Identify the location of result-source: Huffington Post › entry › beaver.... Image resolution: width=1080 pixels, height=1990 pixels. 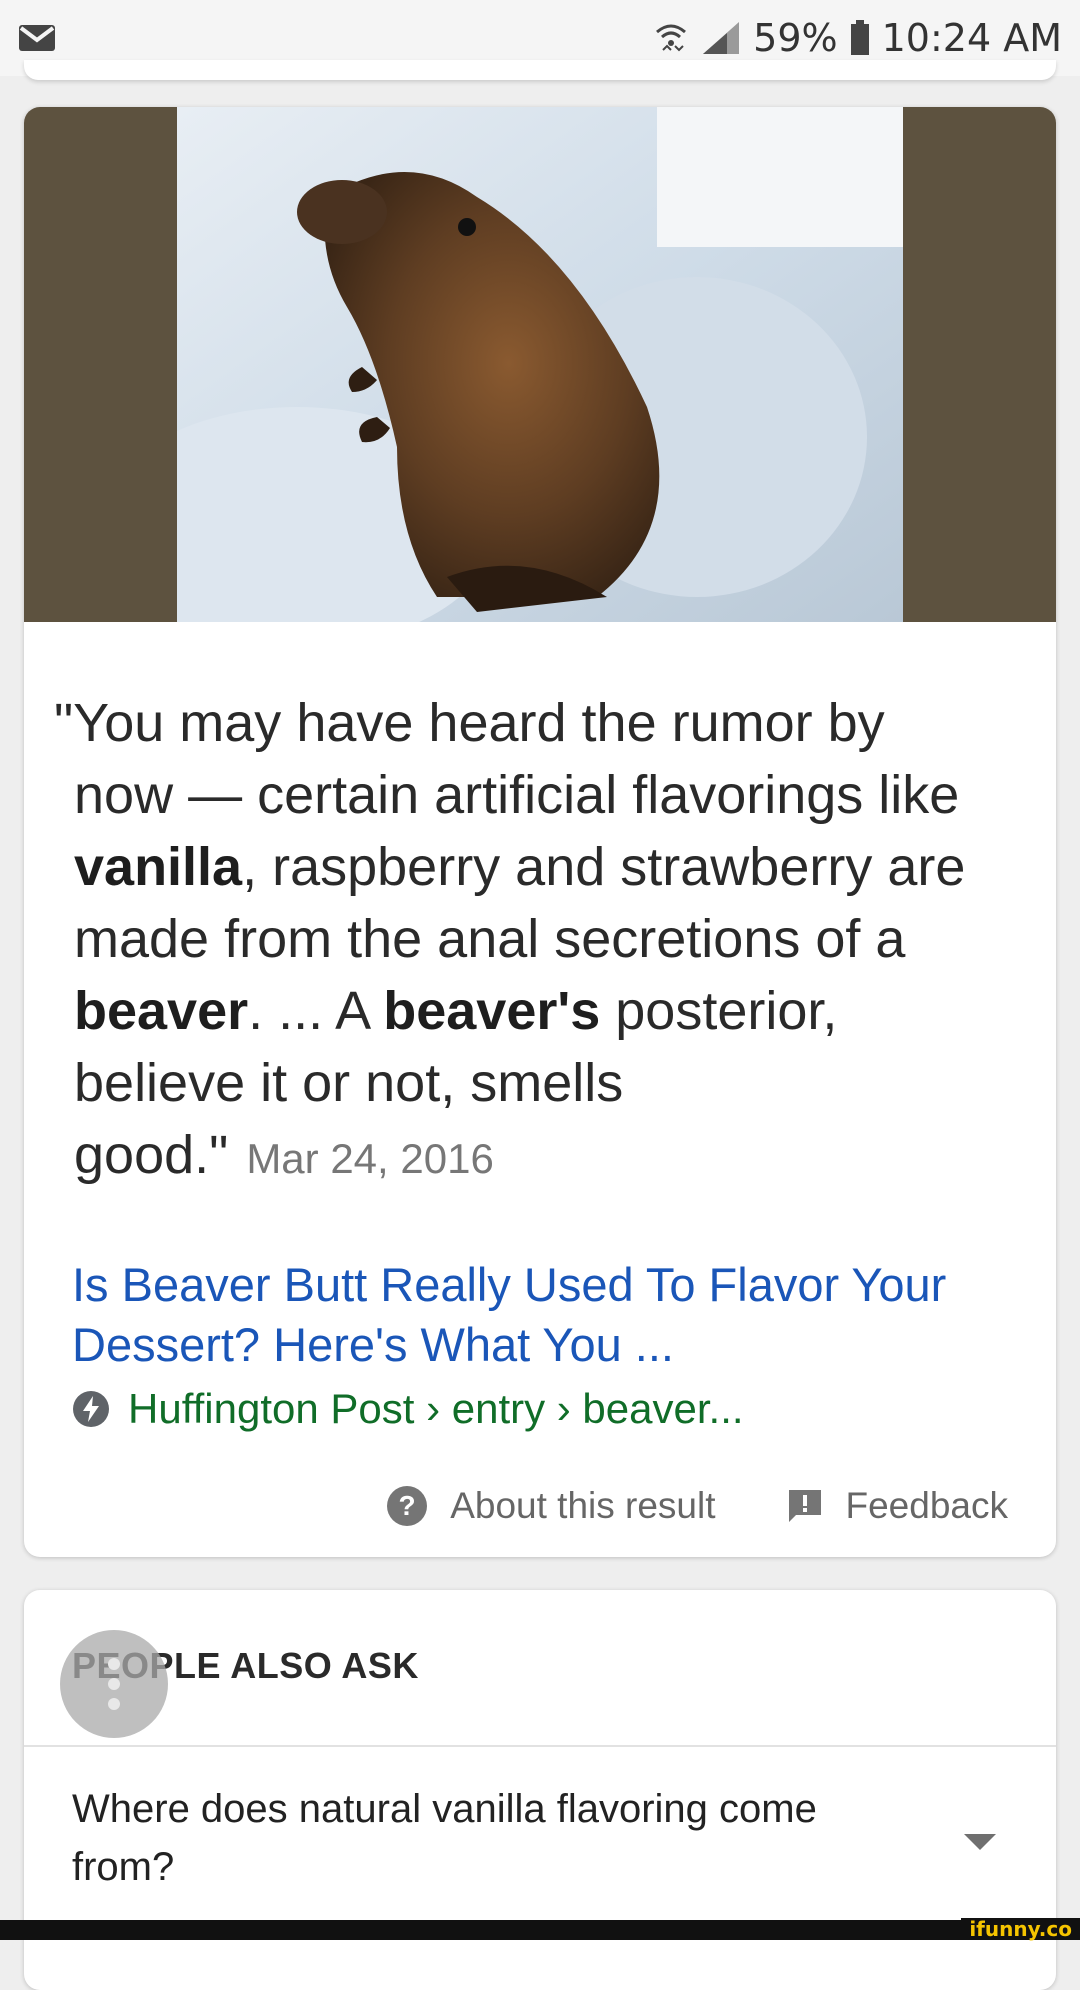
(408, 1409).